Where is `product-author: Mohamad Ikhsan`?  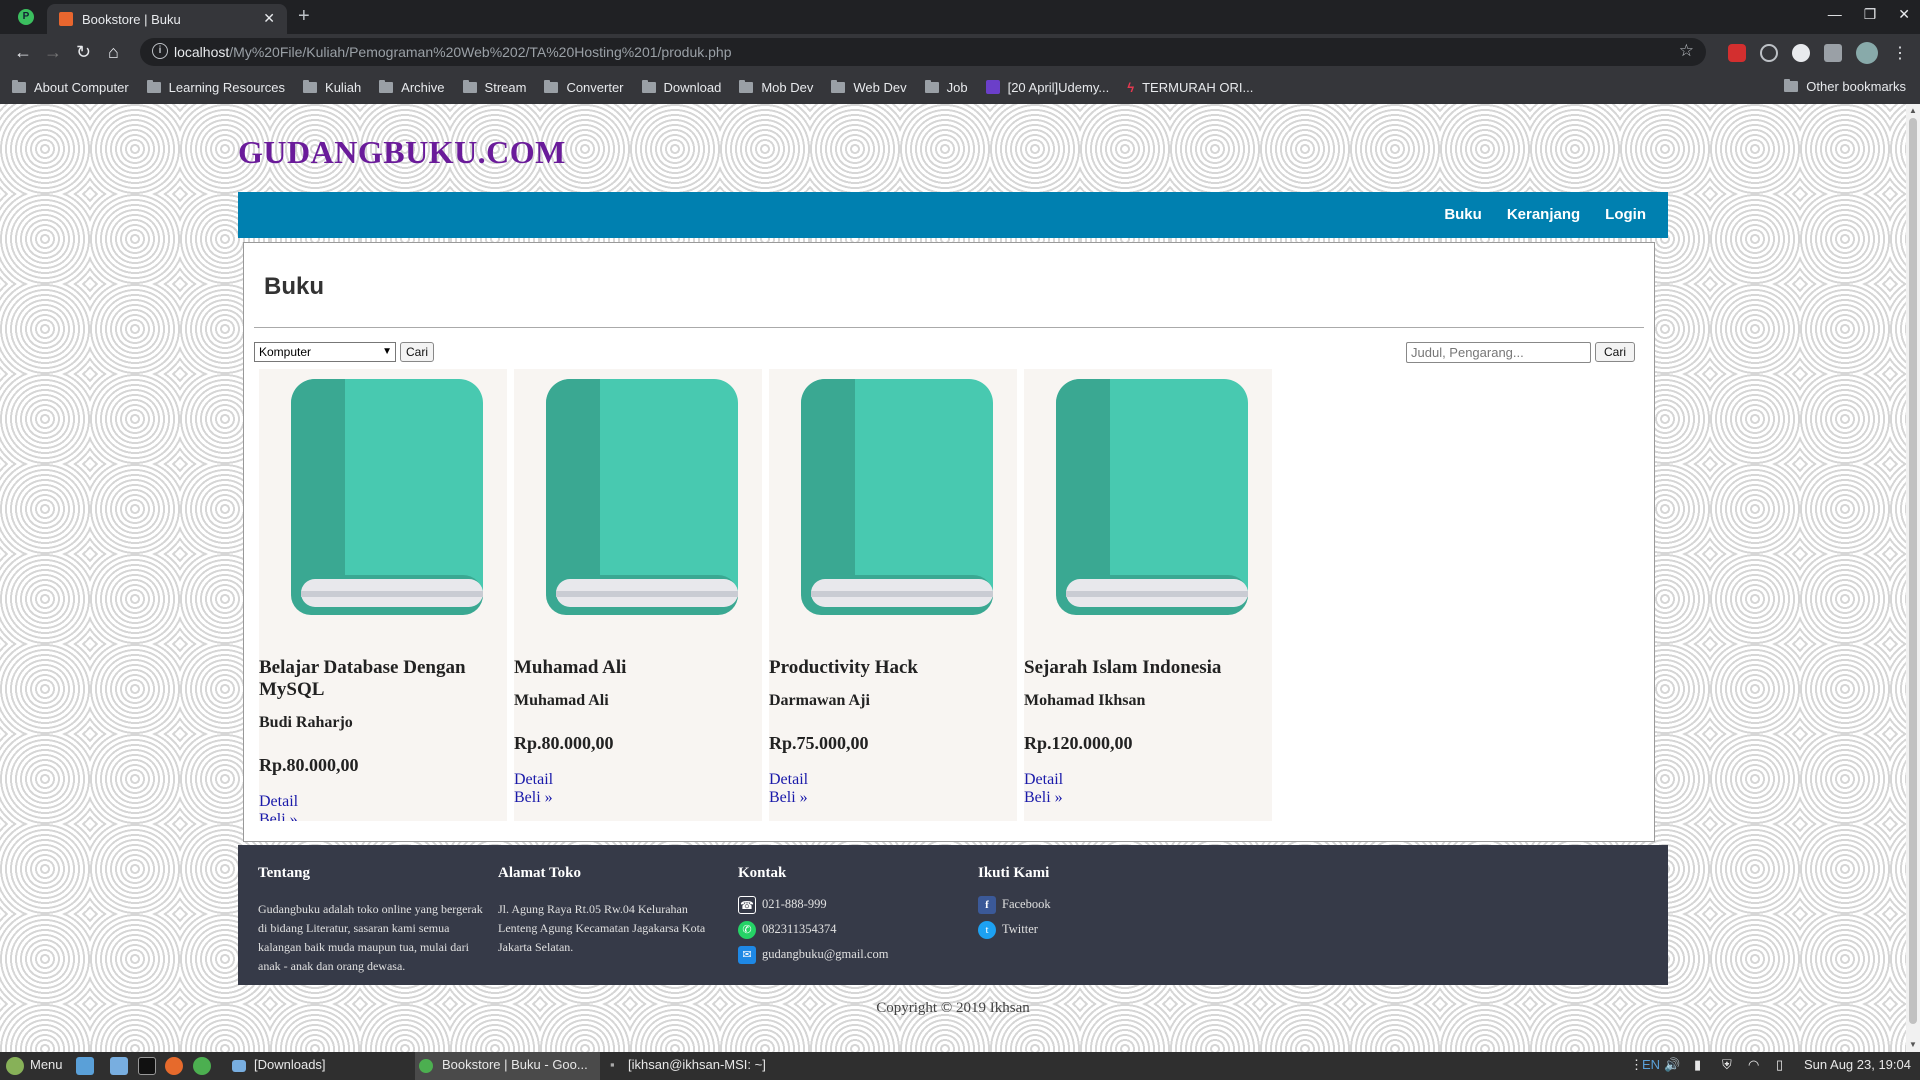 product-author: Mohamad Ikhsan is located at coordinates (1085, 700).